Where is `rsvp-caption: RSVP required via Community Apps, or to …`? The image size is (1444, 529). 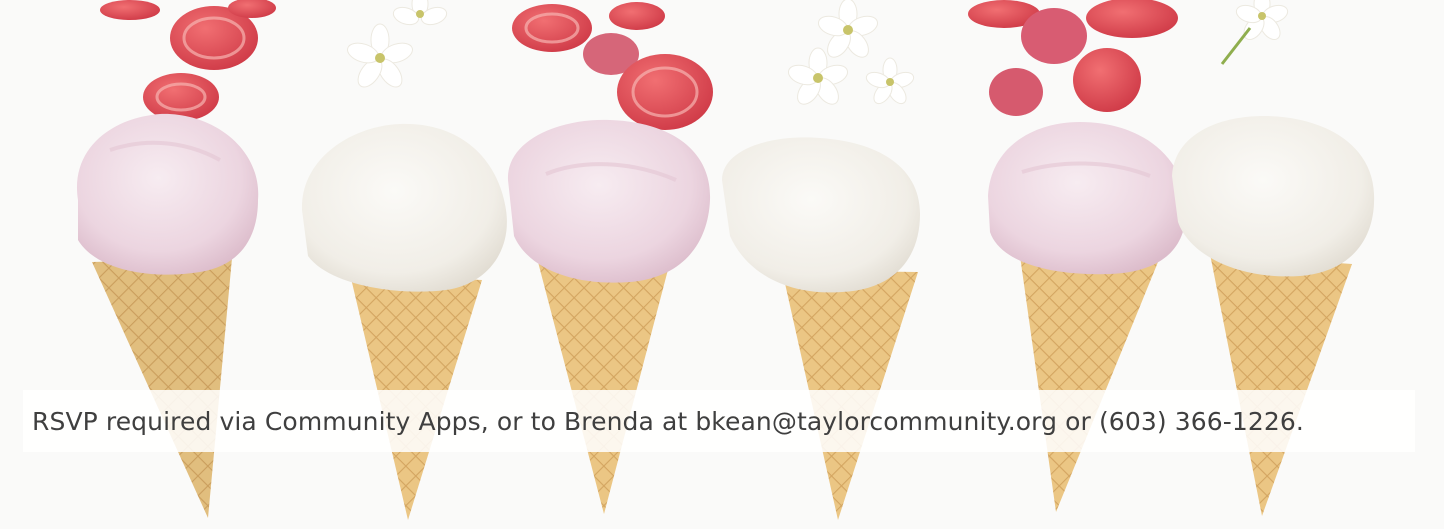
rsvp-caption: RSVP required via Community Apps, or to … is located at coordinates (668, 421).